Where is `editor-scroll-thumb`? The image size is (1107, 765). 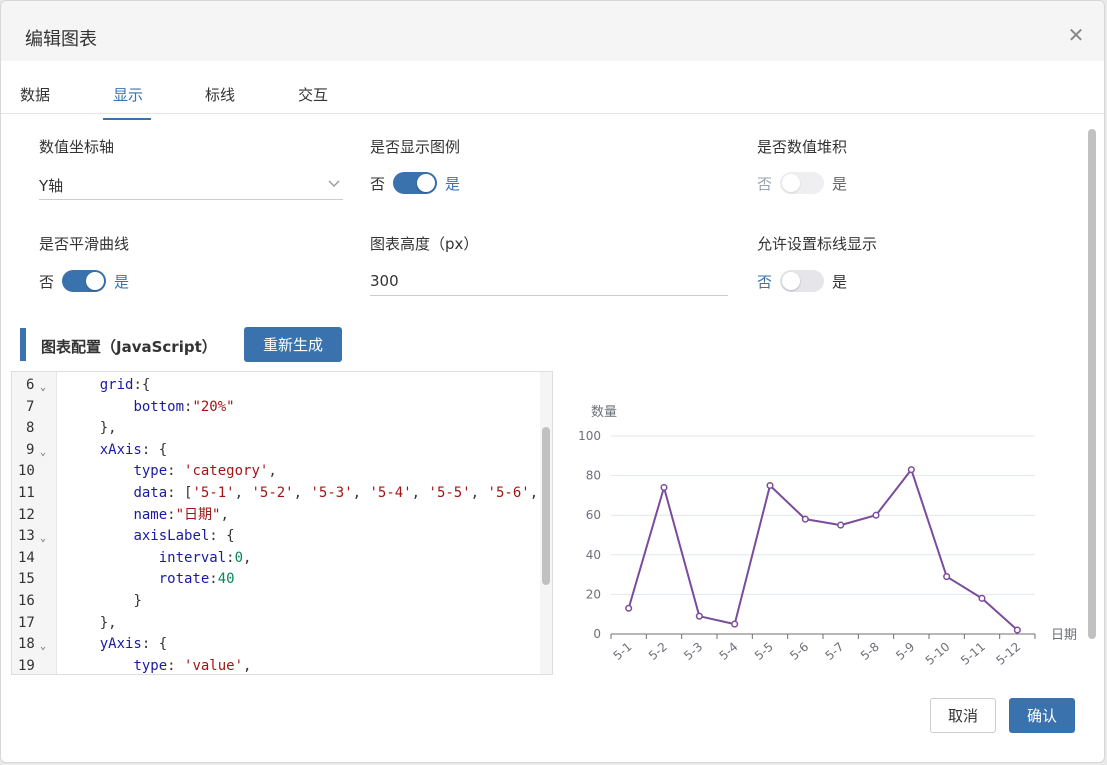
editor-scroll-thumb is located at coordinates (546, 506).